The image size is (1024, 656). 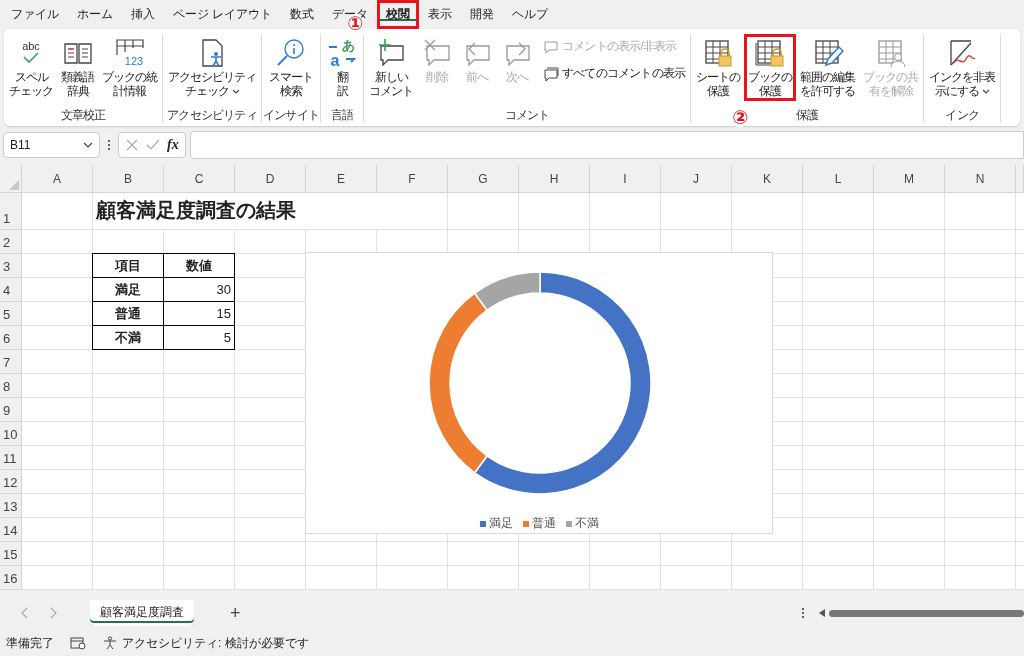 What do you see at coordinates (11, 506) in the screenshot?
I see `row-header: 13` at bounding box center [11, 506].